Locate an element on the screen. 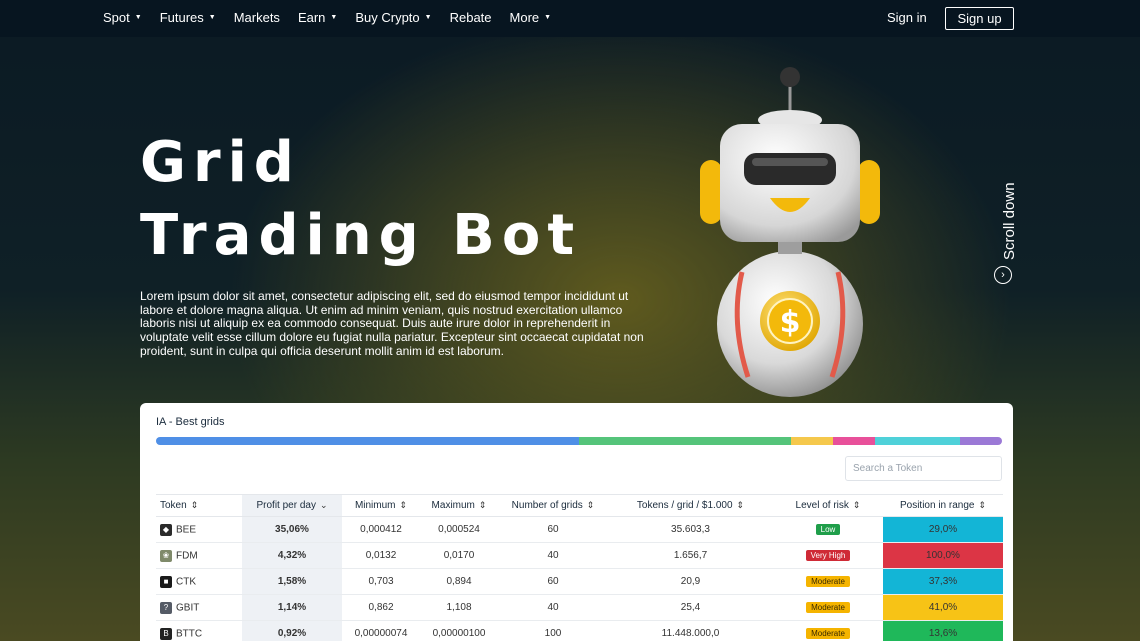  column-header-label: Profit per day is located at coordinates (286, 505).